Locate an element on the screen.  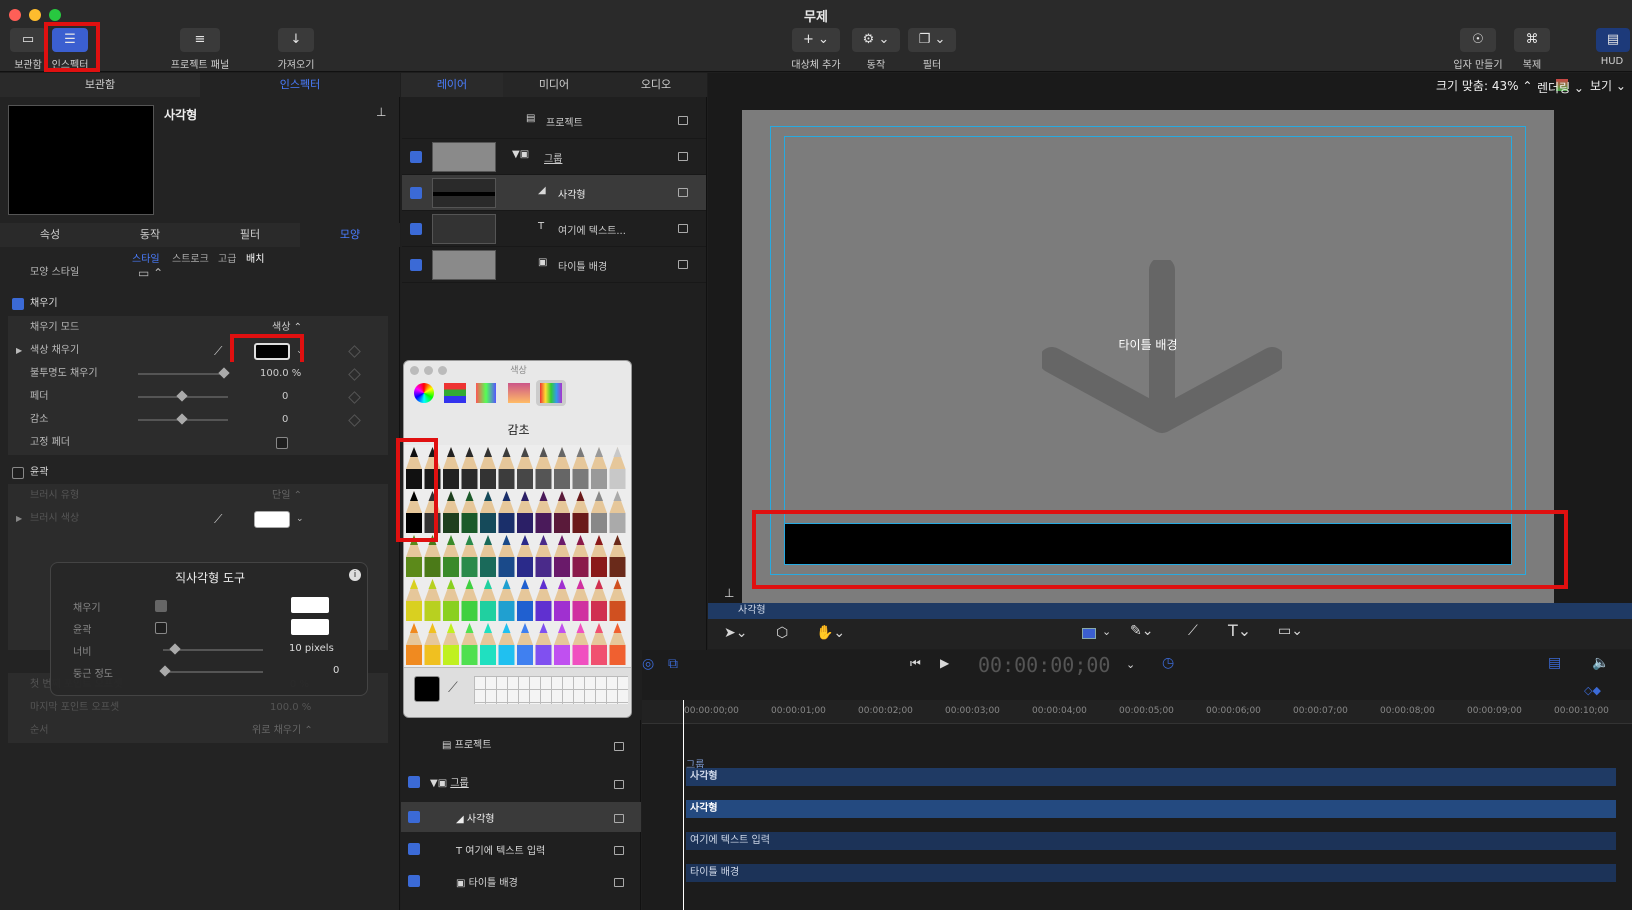
rectangle-tool-icon is located at coordinates (1089, 633).